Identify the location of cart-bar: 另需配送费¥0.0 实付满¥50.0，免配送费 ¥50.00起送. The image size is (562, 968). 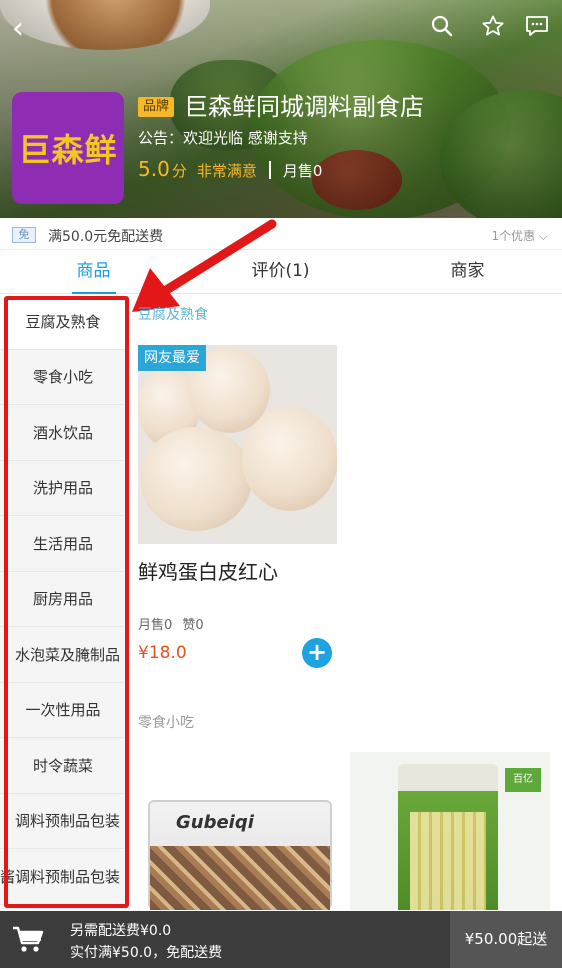
(281, 939).